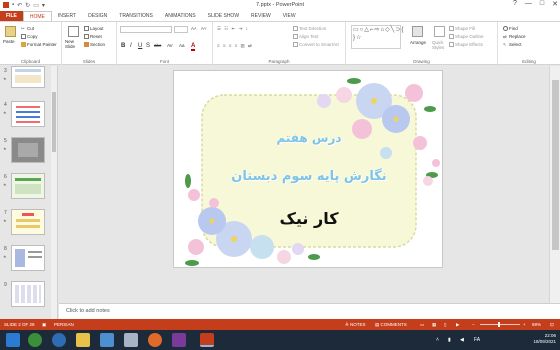 Image resolution: width=560 pixels, height=350 pixels. I want to click on volume-icon: ◀, so click(462, 340).